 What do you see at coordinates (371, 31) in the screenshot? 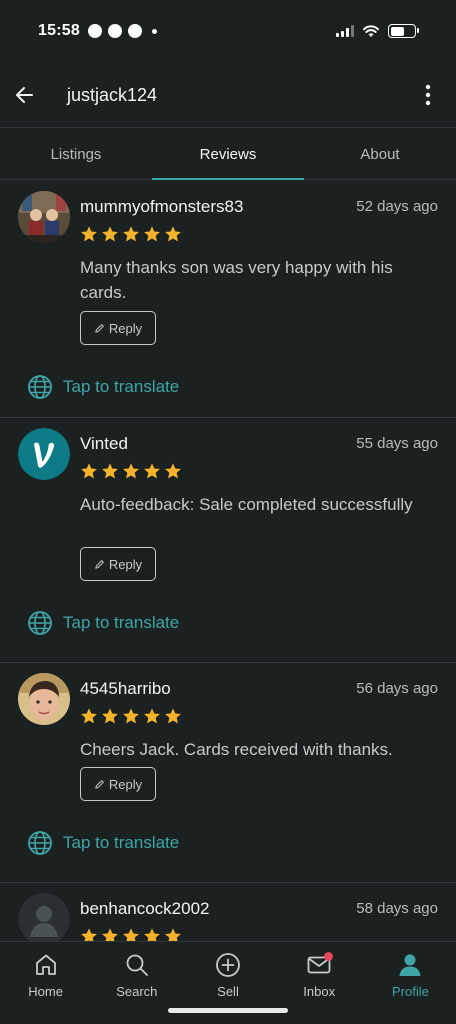
I see `wifi-icon` at bounding box center [371, 31].